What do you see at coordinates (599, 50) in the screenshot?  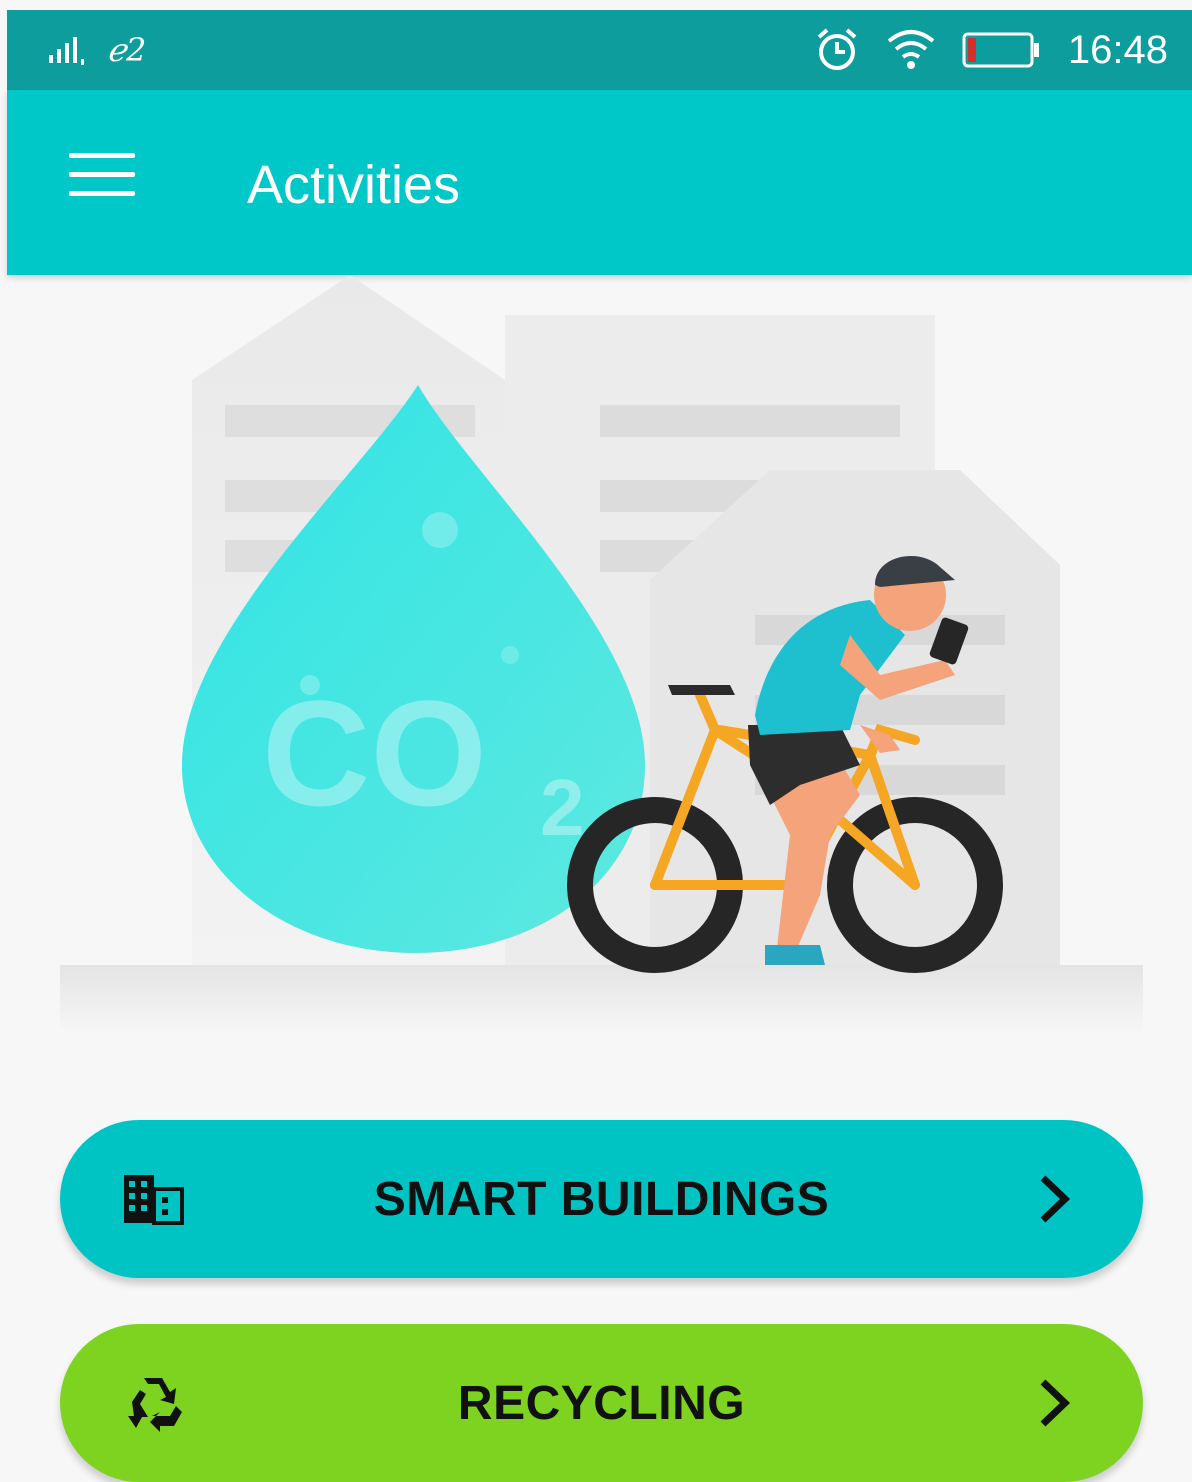 I see `status-bar: ℯ2 16:48` at bounding box center [599, 50].